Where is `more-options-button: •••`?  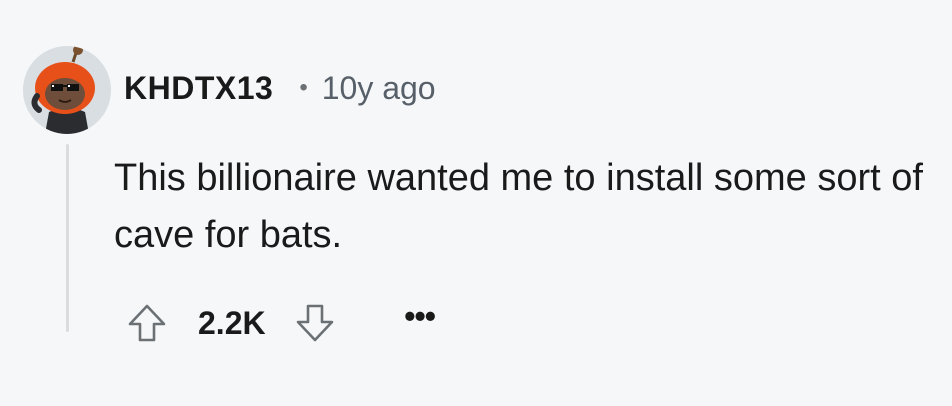
more-options-button: ••• is located at coordinates (420, 320).